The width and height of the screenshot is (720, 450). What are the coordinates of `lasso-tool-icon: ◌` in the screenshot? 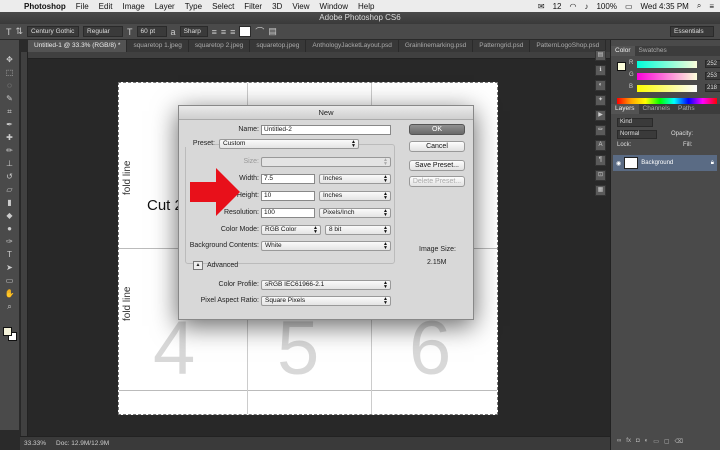 It's located at (10, 85).